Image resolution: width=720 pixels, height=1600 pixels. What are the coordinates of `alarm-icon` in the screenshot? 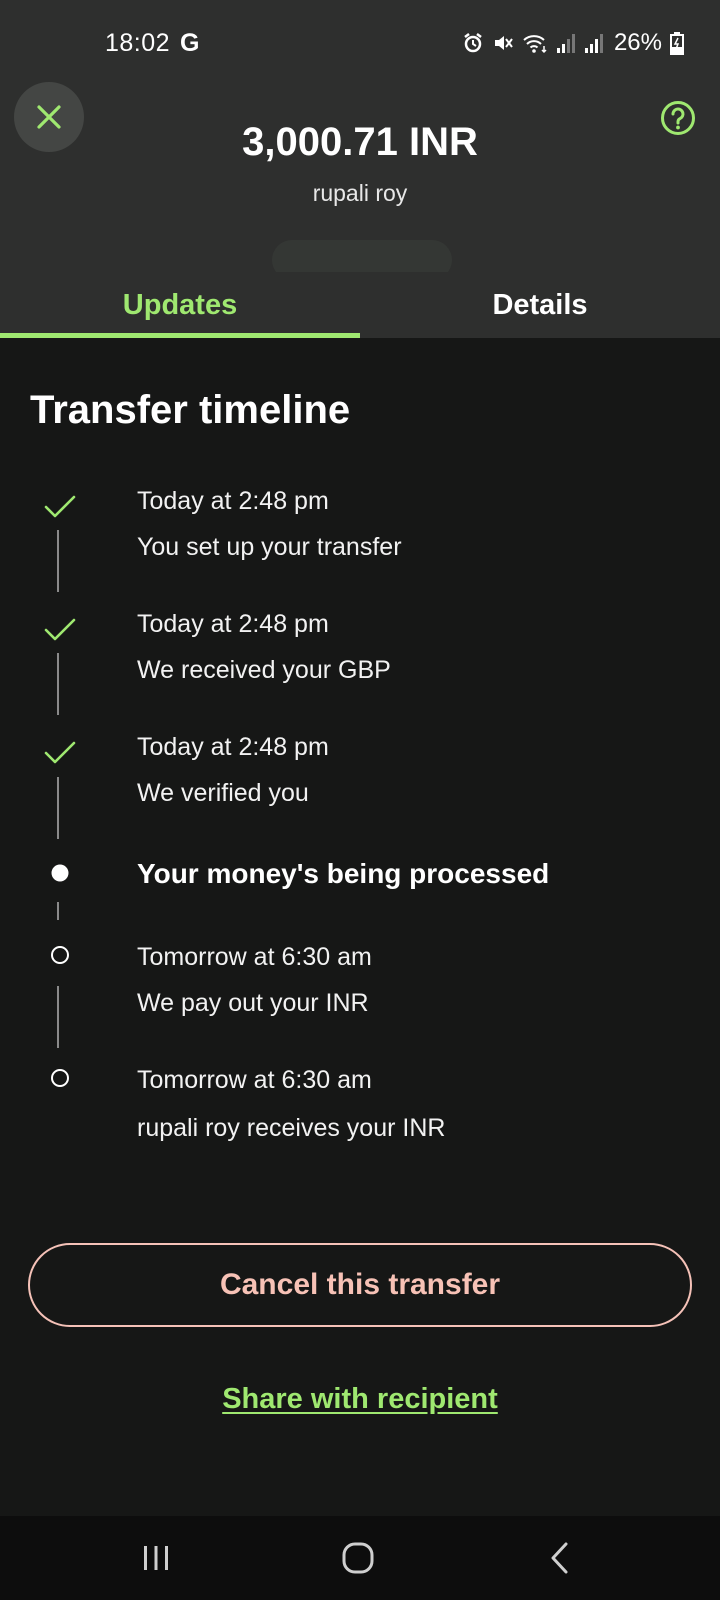 It's located at (473, 43).